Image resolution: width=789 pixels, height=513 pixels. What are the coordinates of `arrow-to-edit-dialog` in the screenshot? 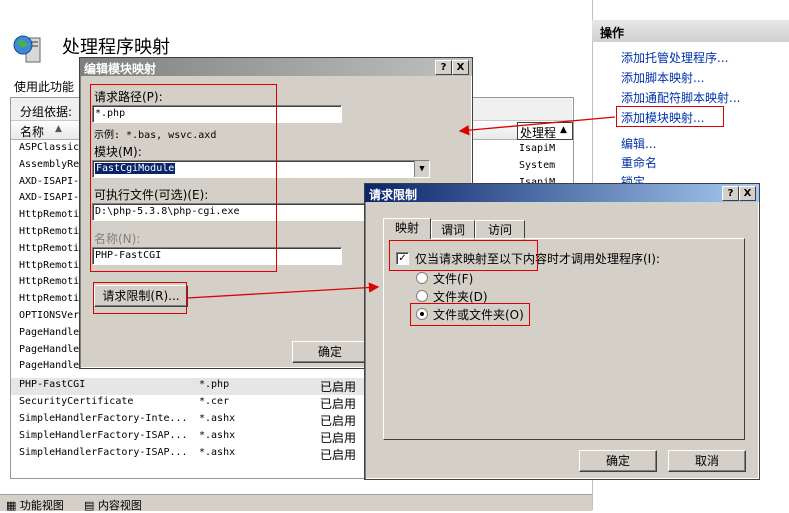 It's located at (537, 126).